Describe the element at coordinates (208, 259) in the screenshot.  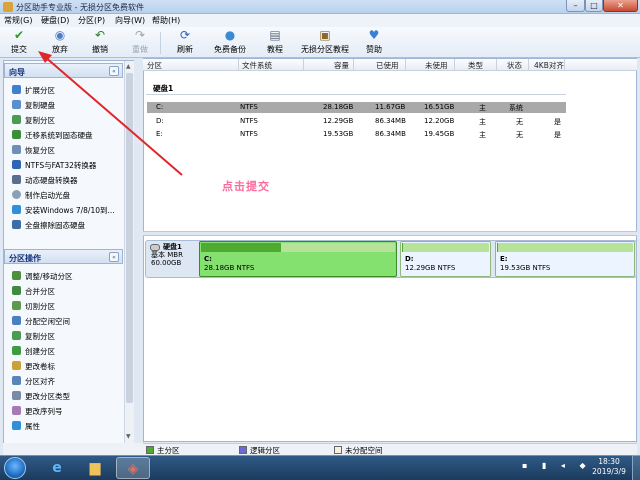
I see `partition-block-label: C:` at that location.